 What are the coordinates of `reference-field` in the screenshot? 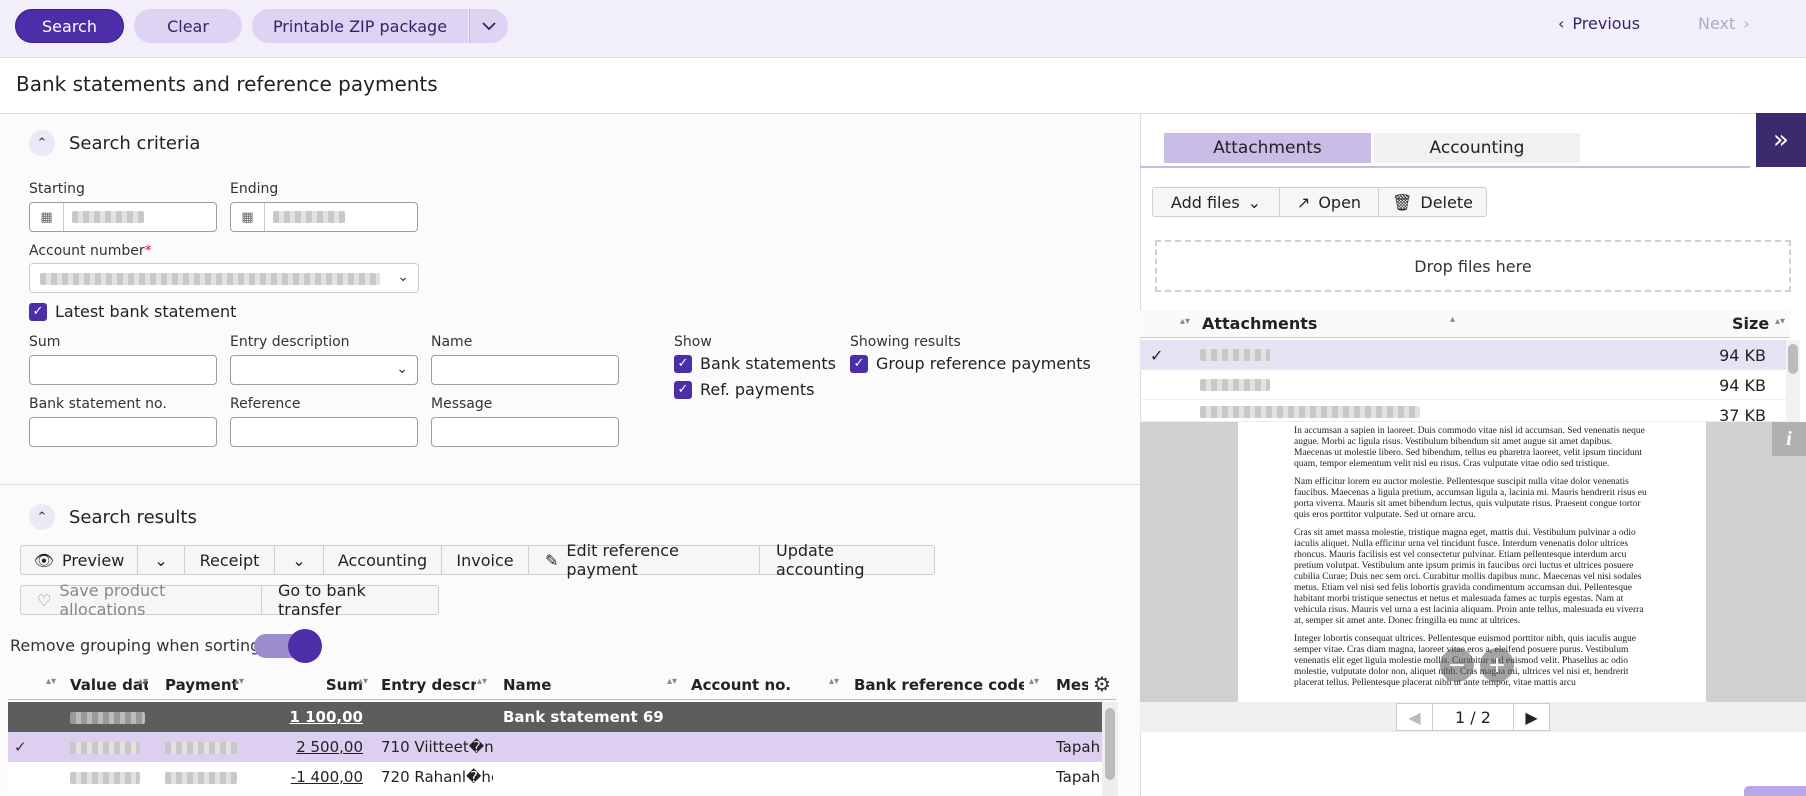 It's located at (324, 432).